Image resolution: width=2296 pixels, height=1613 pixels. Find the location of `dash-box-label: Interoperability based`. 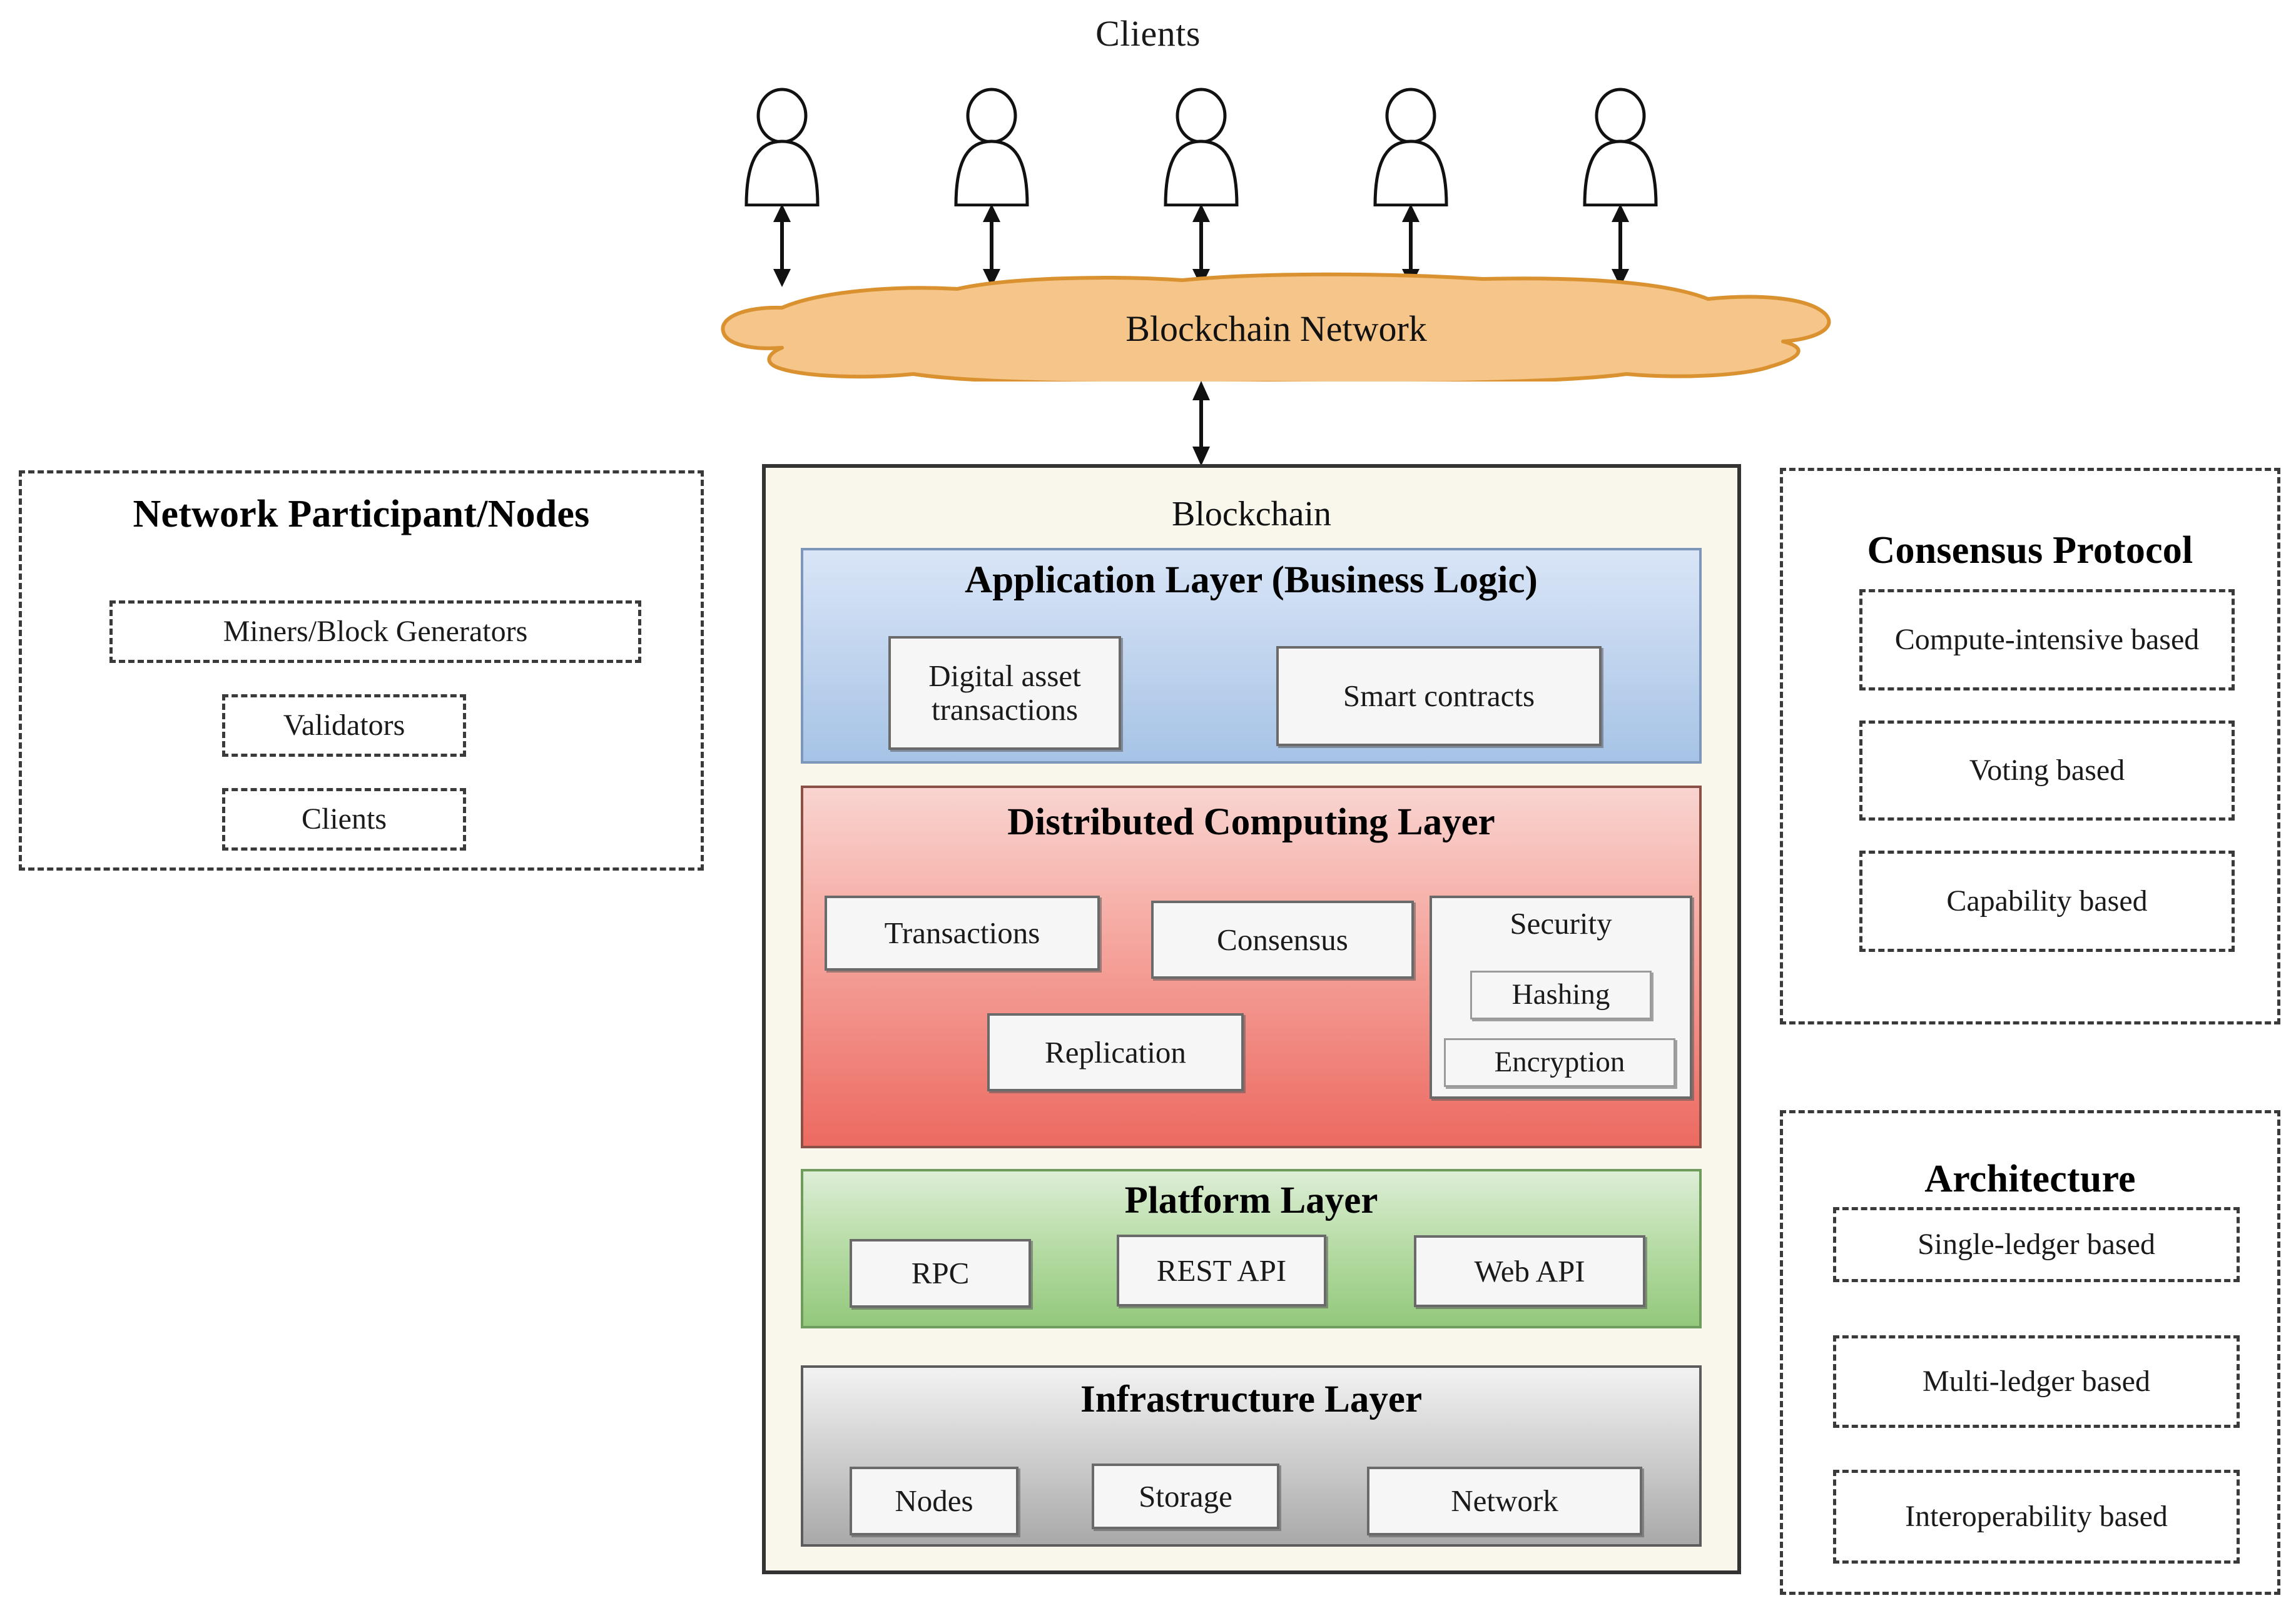

dash-box-label: Interoperability based is located at coordinates (2037, 1517).